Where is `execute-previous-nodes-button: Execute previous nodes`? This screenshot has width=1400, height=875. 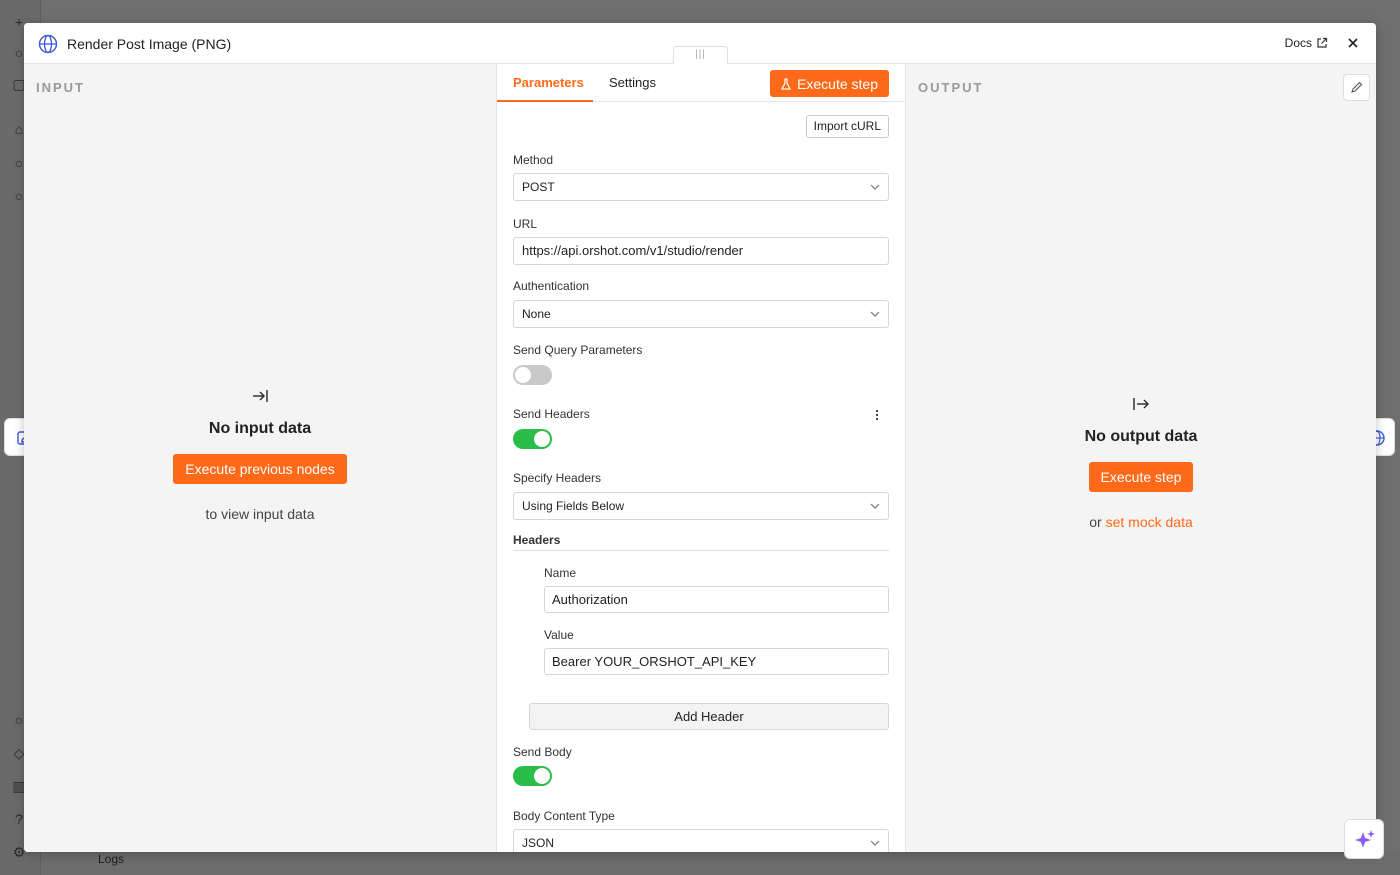
execute-previous-nodes-button: Execute previous nodes is located at coordinates (260, 469).